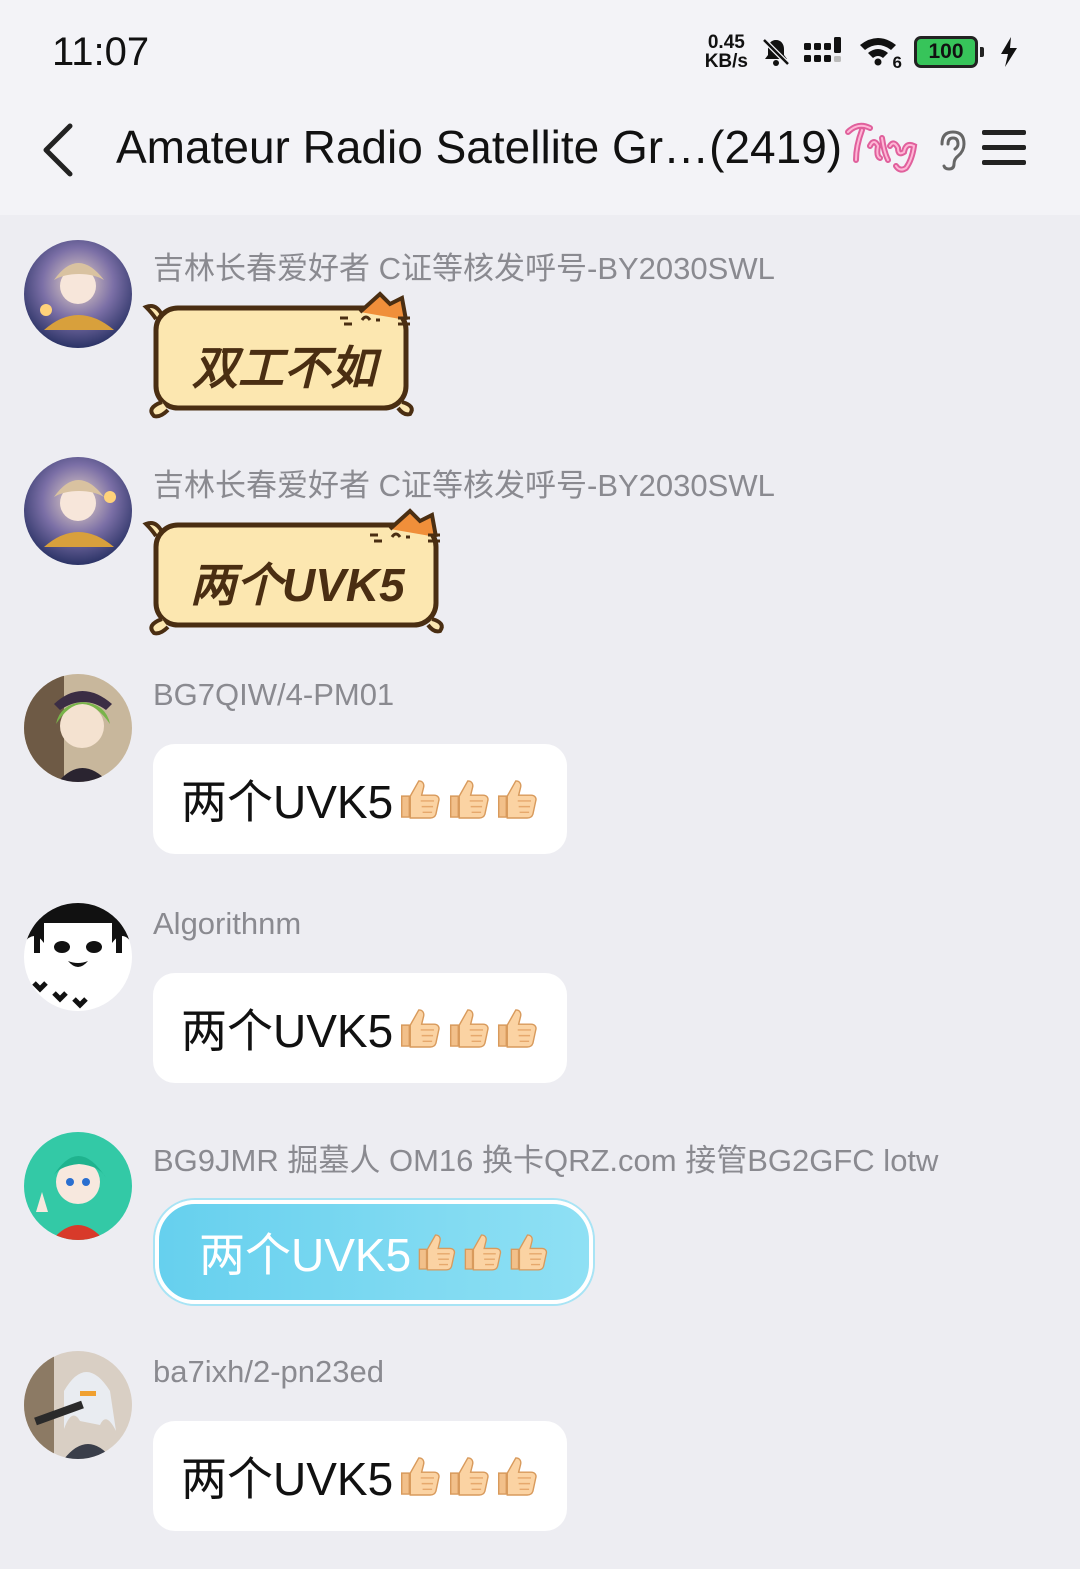 This screenshot has height=1569, width=1080. What do you see at coordinates (726, 61) in the screenshot?
I see `network-speed-unit: KB/s` at bounding box center [726, 61].